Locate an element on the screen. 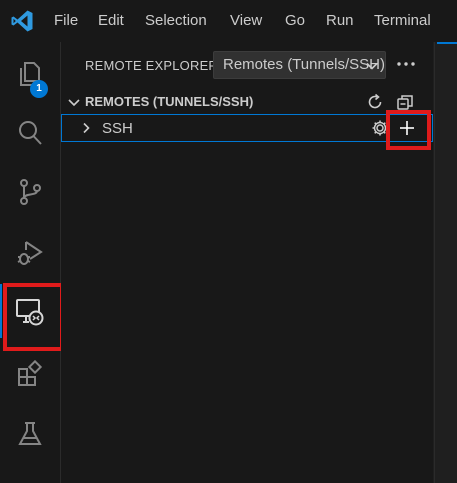 The width and height of the screenshot is (457, 483). refresh-icon is located at coordinates (375, 102).